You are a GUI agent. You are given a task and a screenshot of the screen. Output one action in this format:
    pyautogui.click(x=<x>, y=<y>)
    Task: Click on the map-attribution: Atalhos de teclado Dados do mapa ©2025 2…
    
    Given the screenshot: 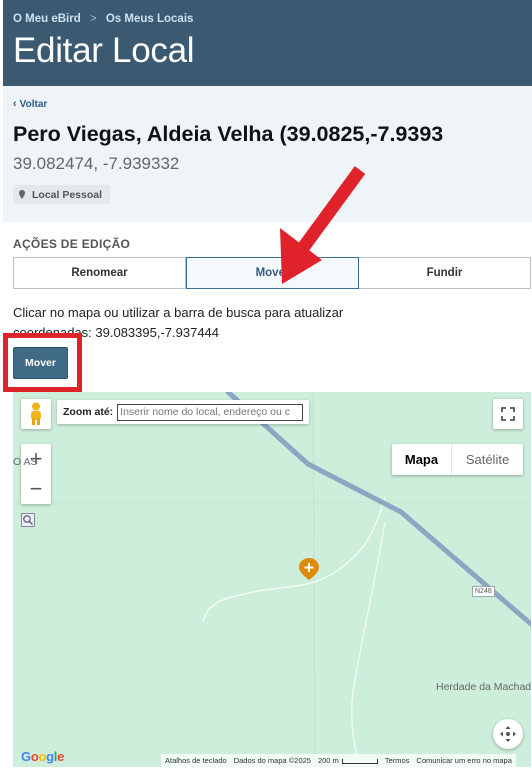 What is the action you would take?
    pyautogui.click(x=338, y=760)
    